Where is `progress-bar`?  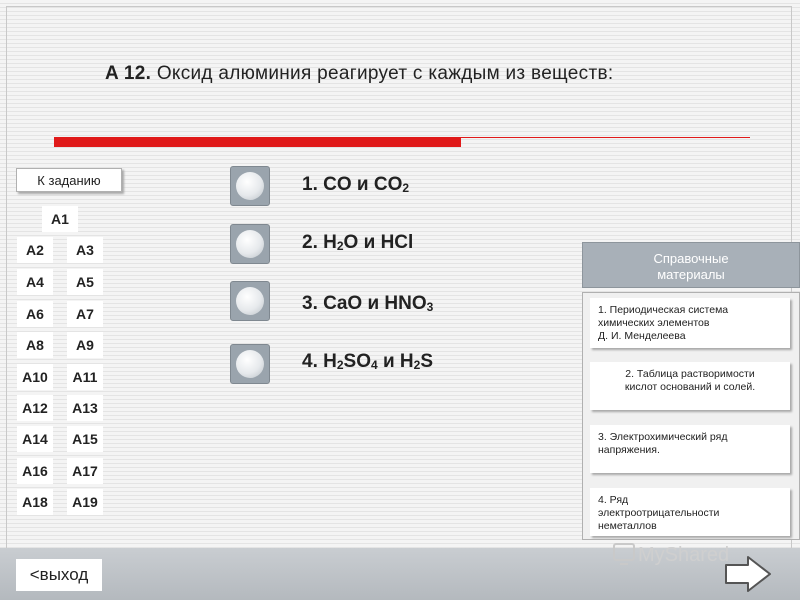
progress-bar is located at coordinates (257, 142).